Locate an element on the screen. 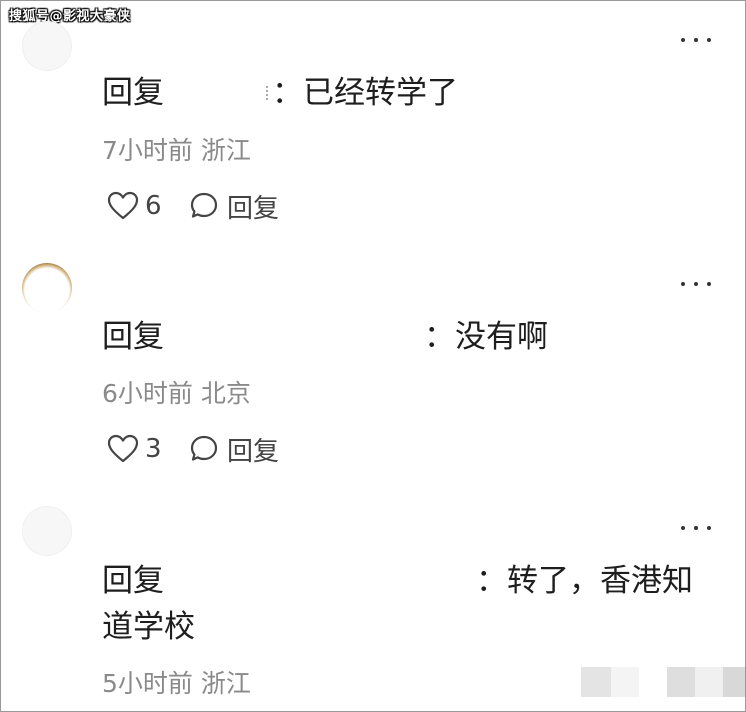  reply-line: 回复 ：已经转学了 is located at coordinates (280, 93).